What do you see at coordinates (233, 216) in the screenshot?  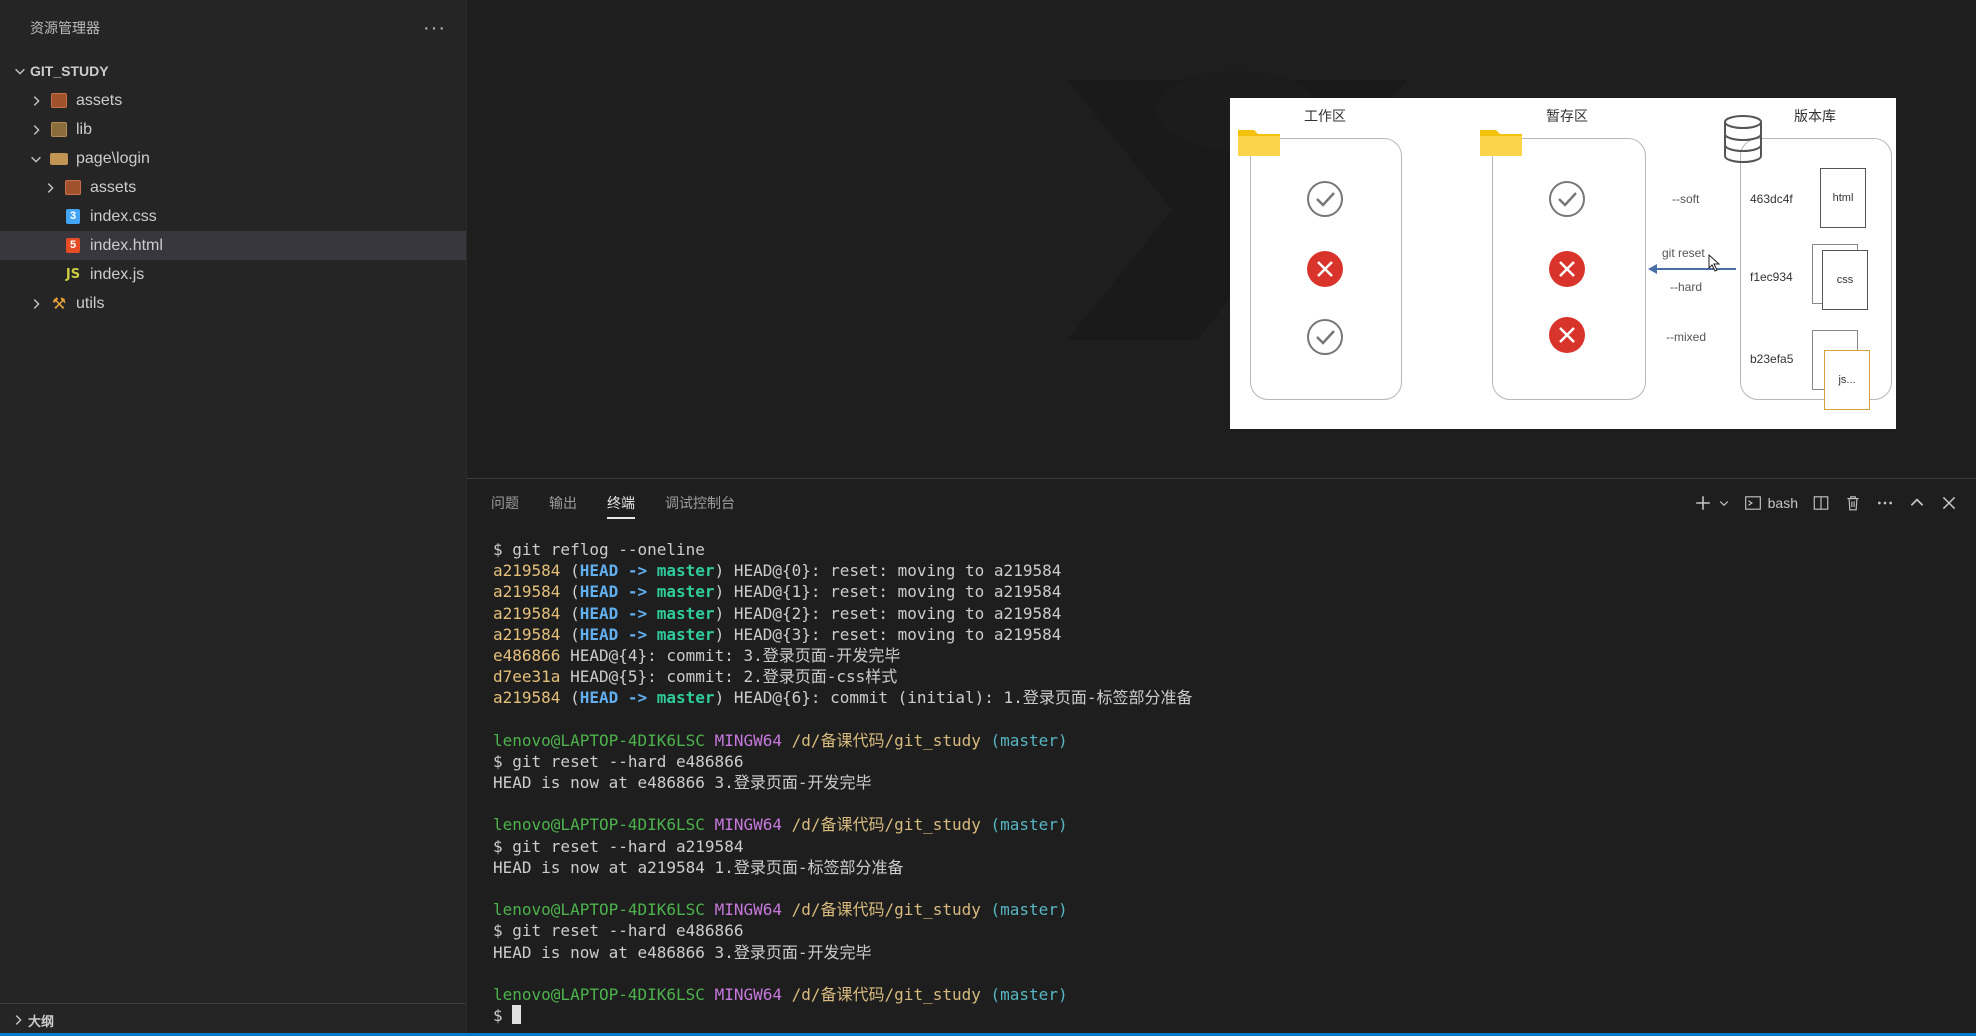 I see `tree-item: 3 index.css` at bounding box center [233, 216].